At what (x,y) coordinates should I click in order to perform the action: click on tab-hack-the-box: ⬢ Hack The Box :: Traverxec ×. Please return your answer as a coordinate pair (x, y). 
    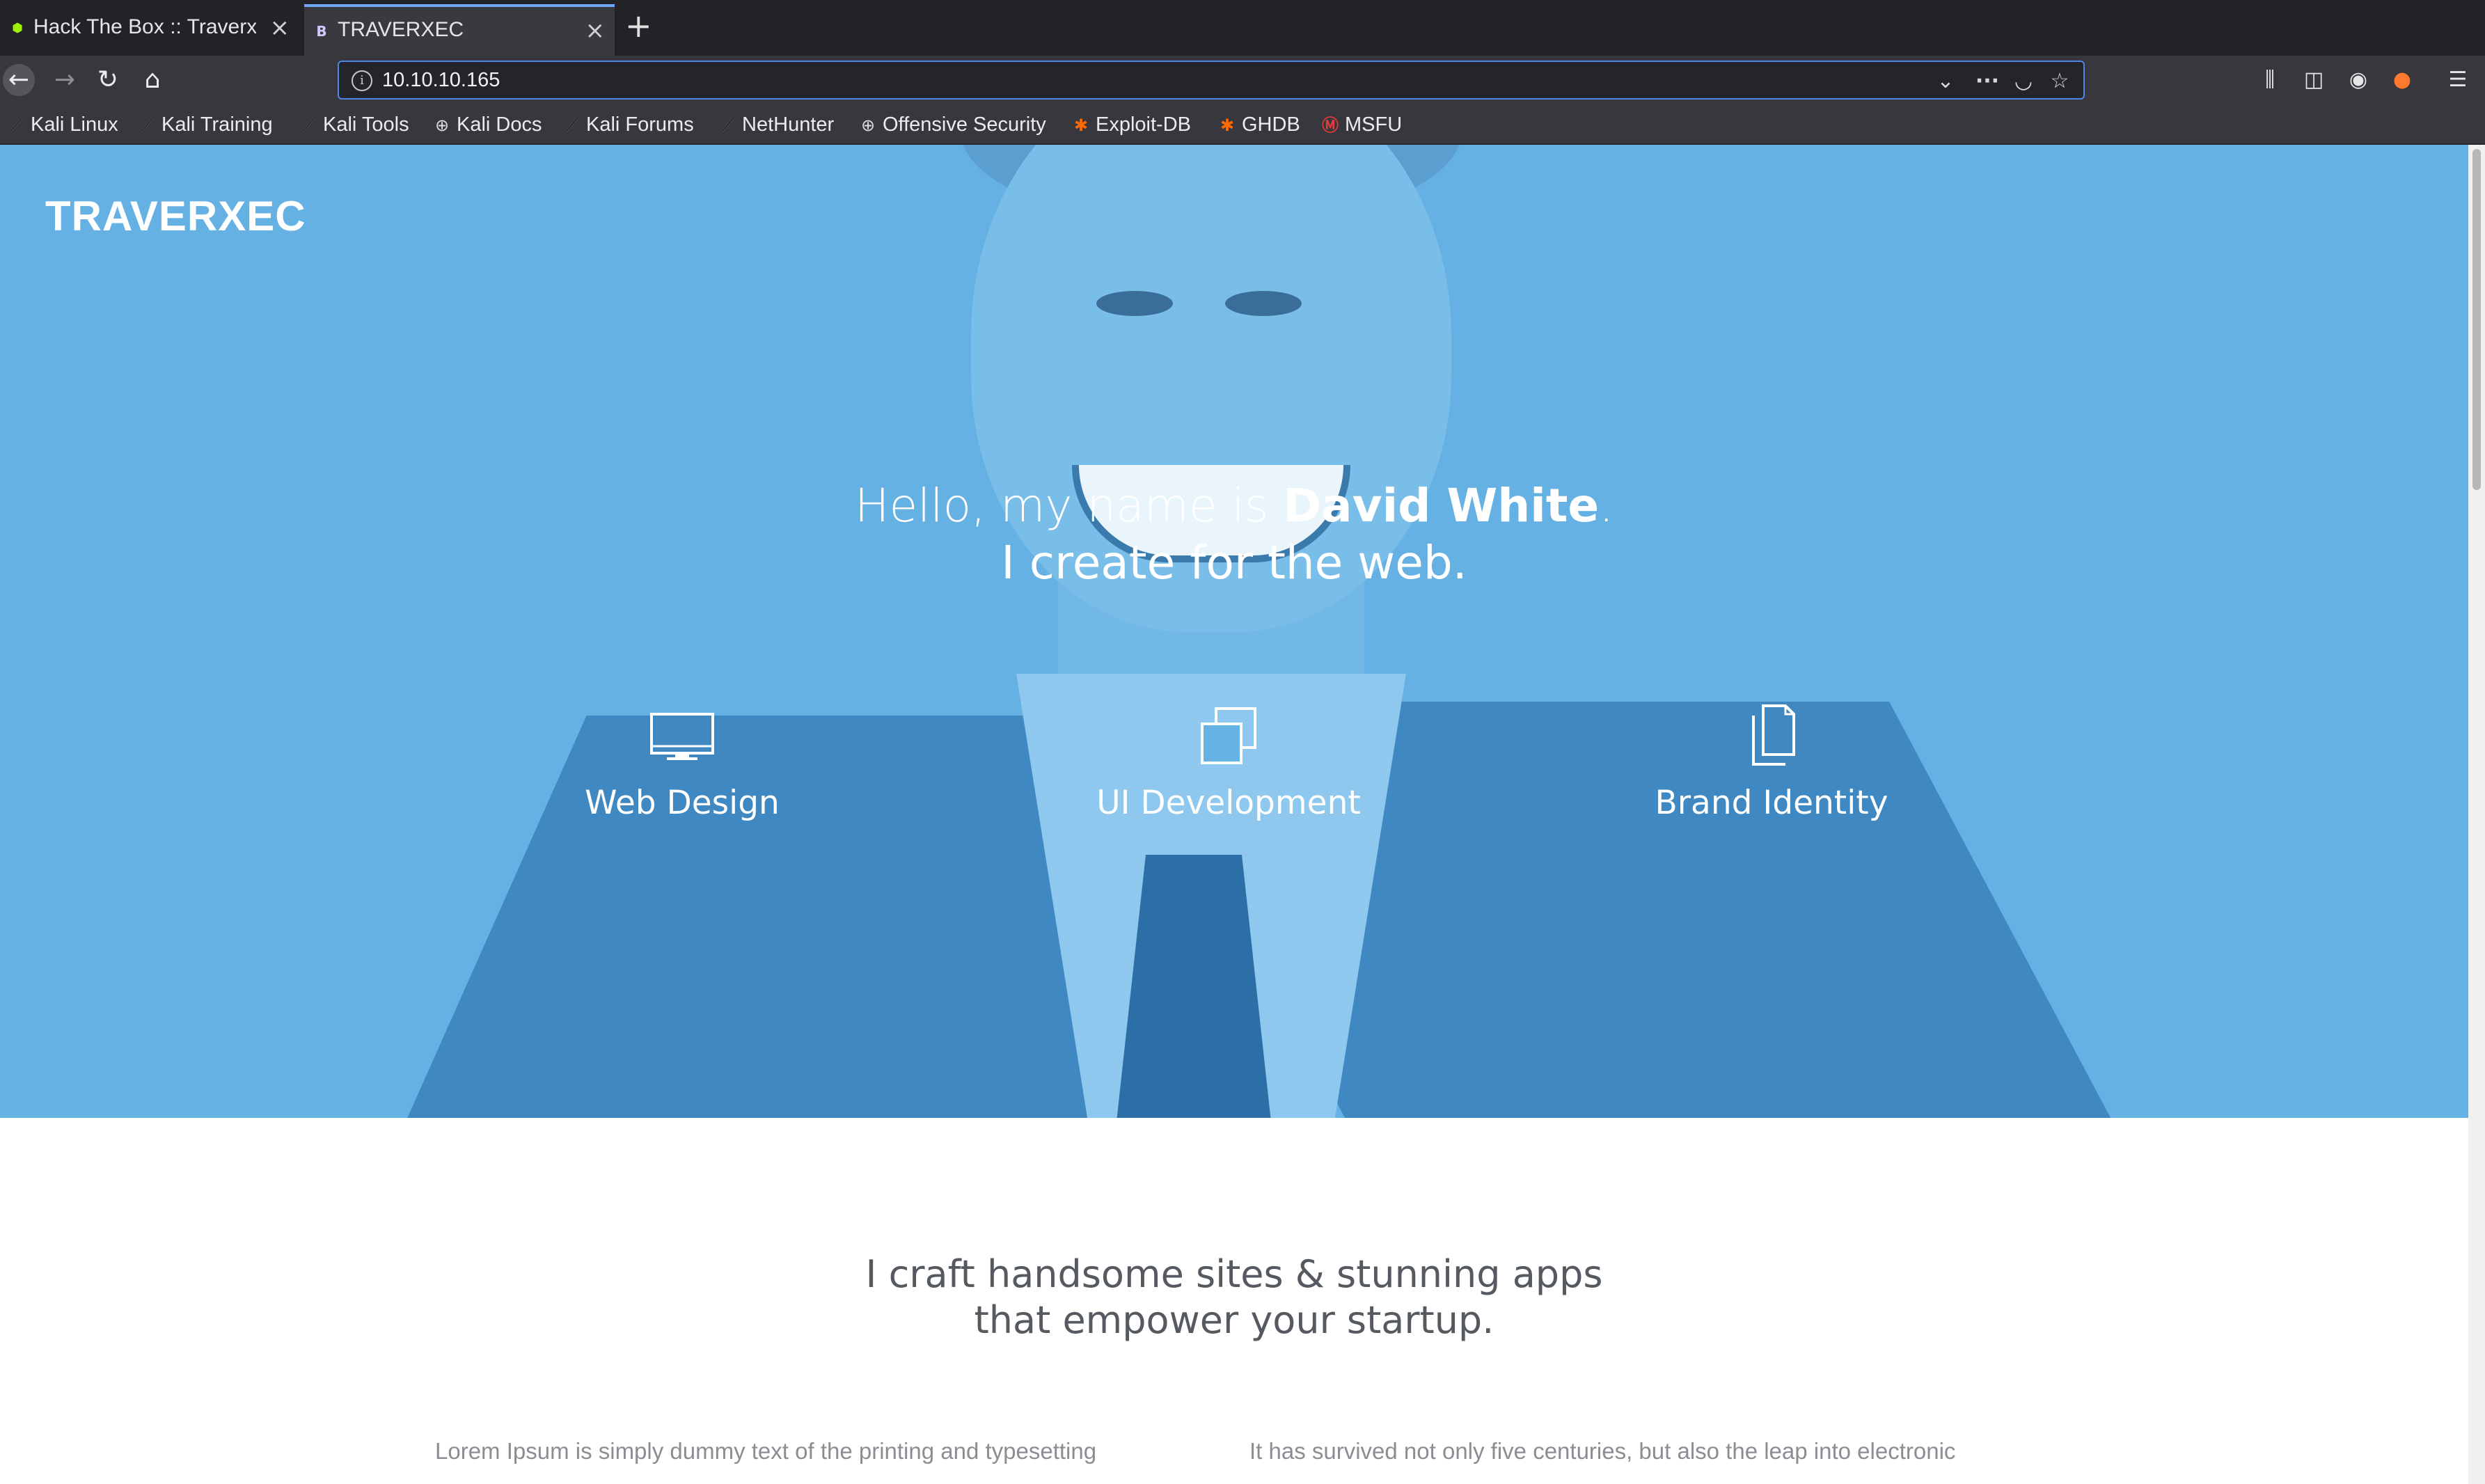
    Looking at the image, I should click on (149, 30).